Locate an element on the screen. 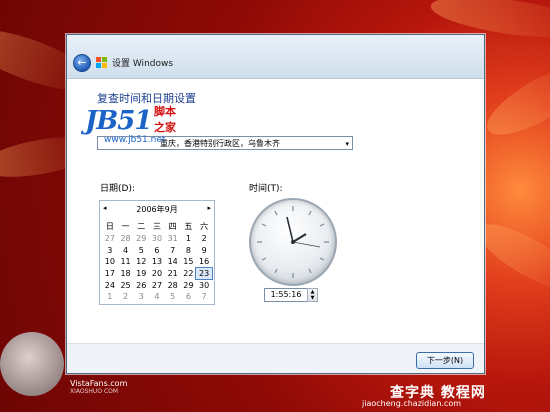 The width and height of the screenshot is (550, 412). calendar-week-row: 10 11 12 13 14 15 16 is located at coordinates (157, 262).